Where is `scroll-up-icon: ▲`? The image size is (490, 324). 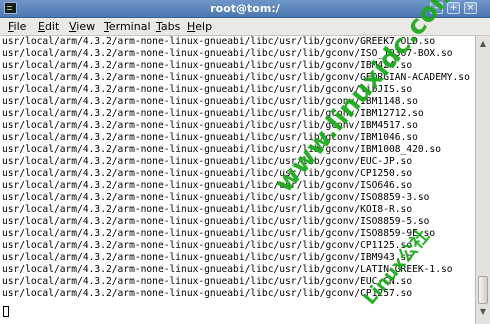 scroll-up-icon: ▲ is located at coordinates (483, 44).